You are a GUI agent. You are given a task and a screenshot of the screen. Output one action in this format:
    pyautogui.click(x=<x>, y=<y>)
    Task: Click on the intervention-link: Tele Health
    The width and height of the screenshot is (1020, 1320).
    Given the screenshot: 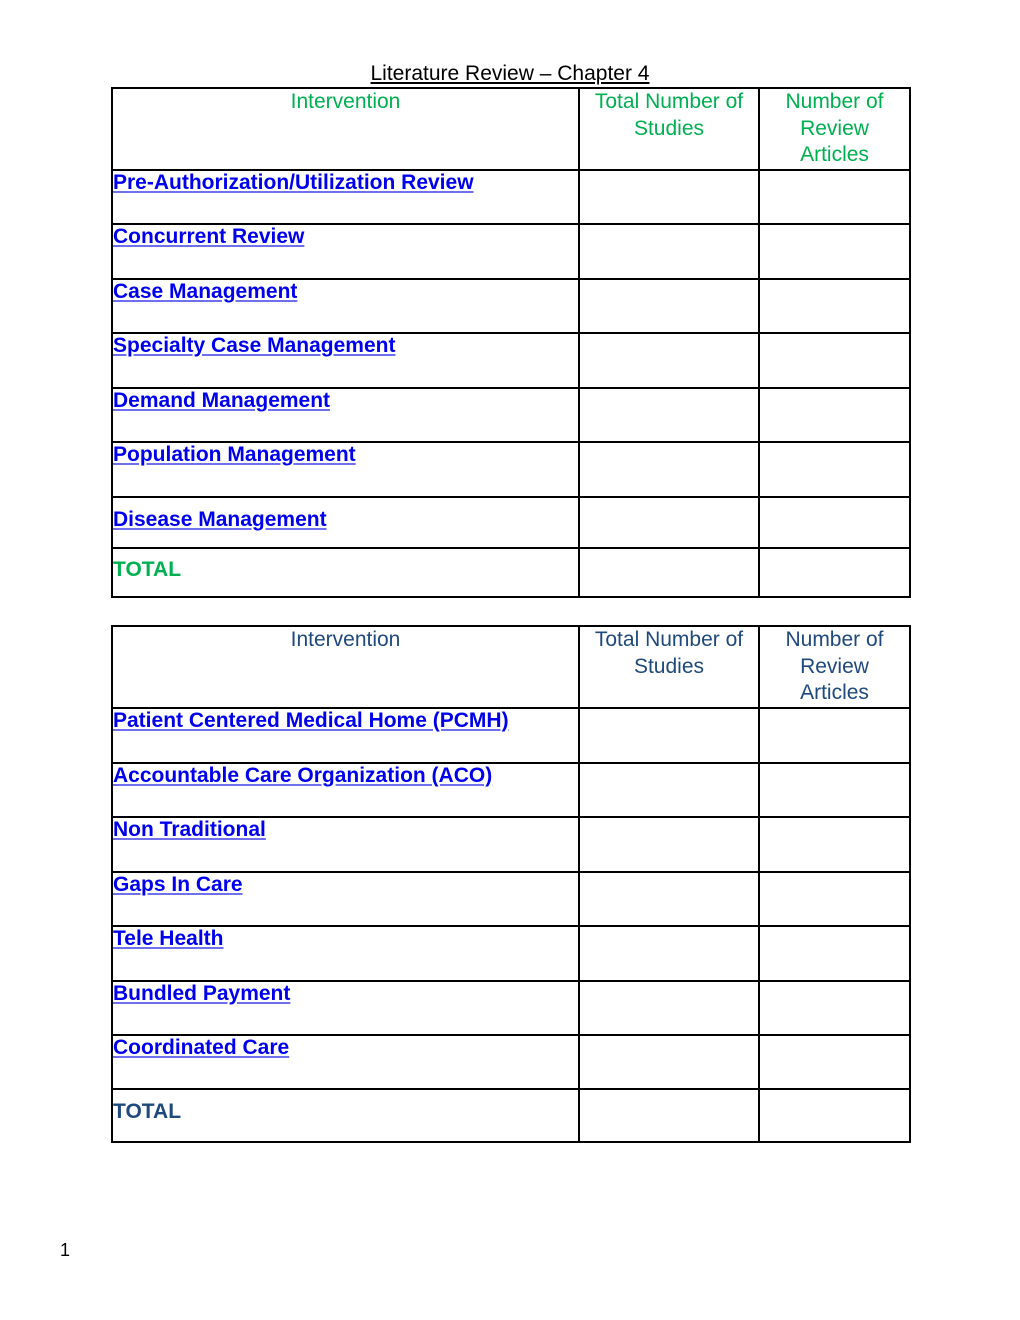 What is the action you would take?
    pyautogui.click(x=168, y=938)
    